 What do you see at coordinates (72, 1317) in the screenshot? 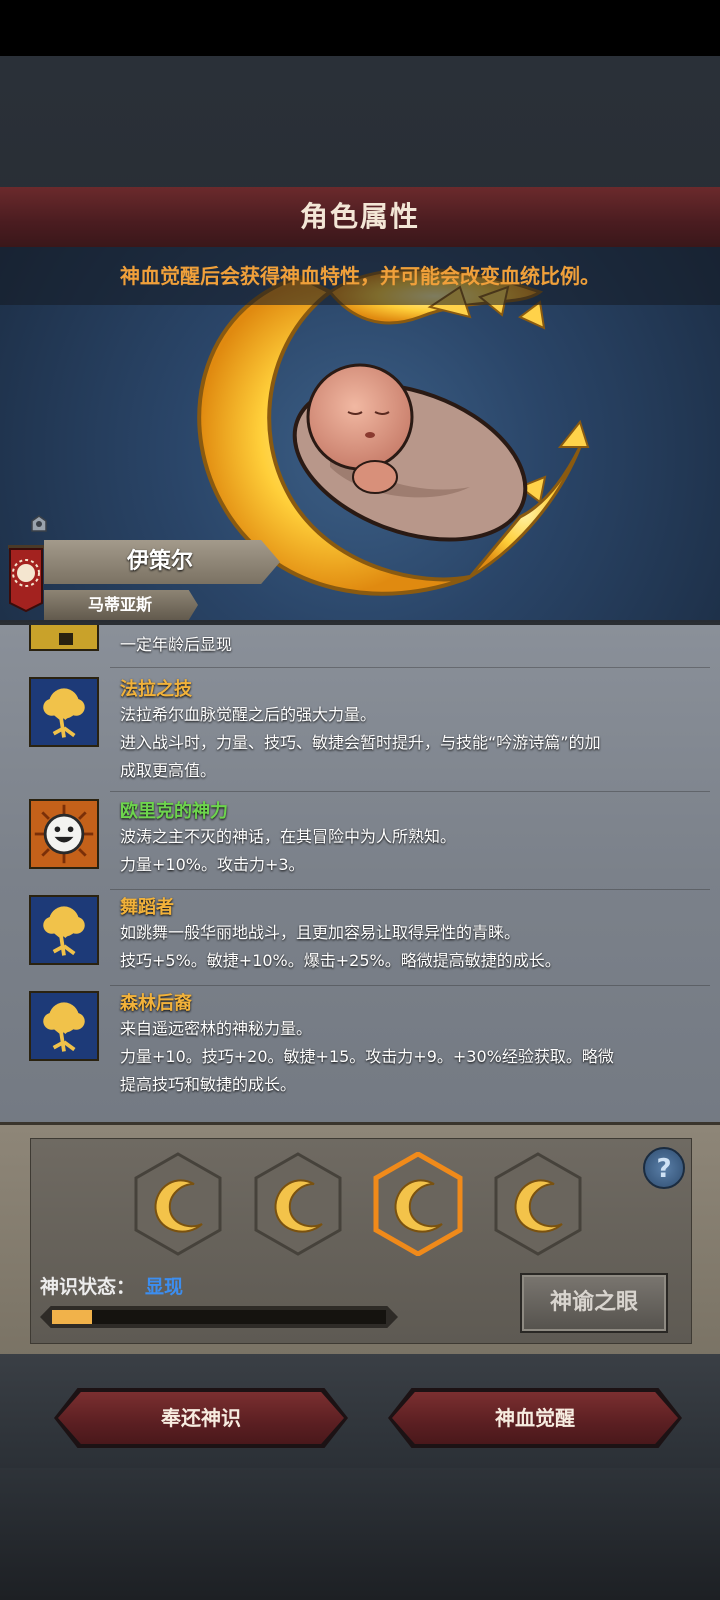
I see `divine-progress-fill` at bounding box center [72, 1317].